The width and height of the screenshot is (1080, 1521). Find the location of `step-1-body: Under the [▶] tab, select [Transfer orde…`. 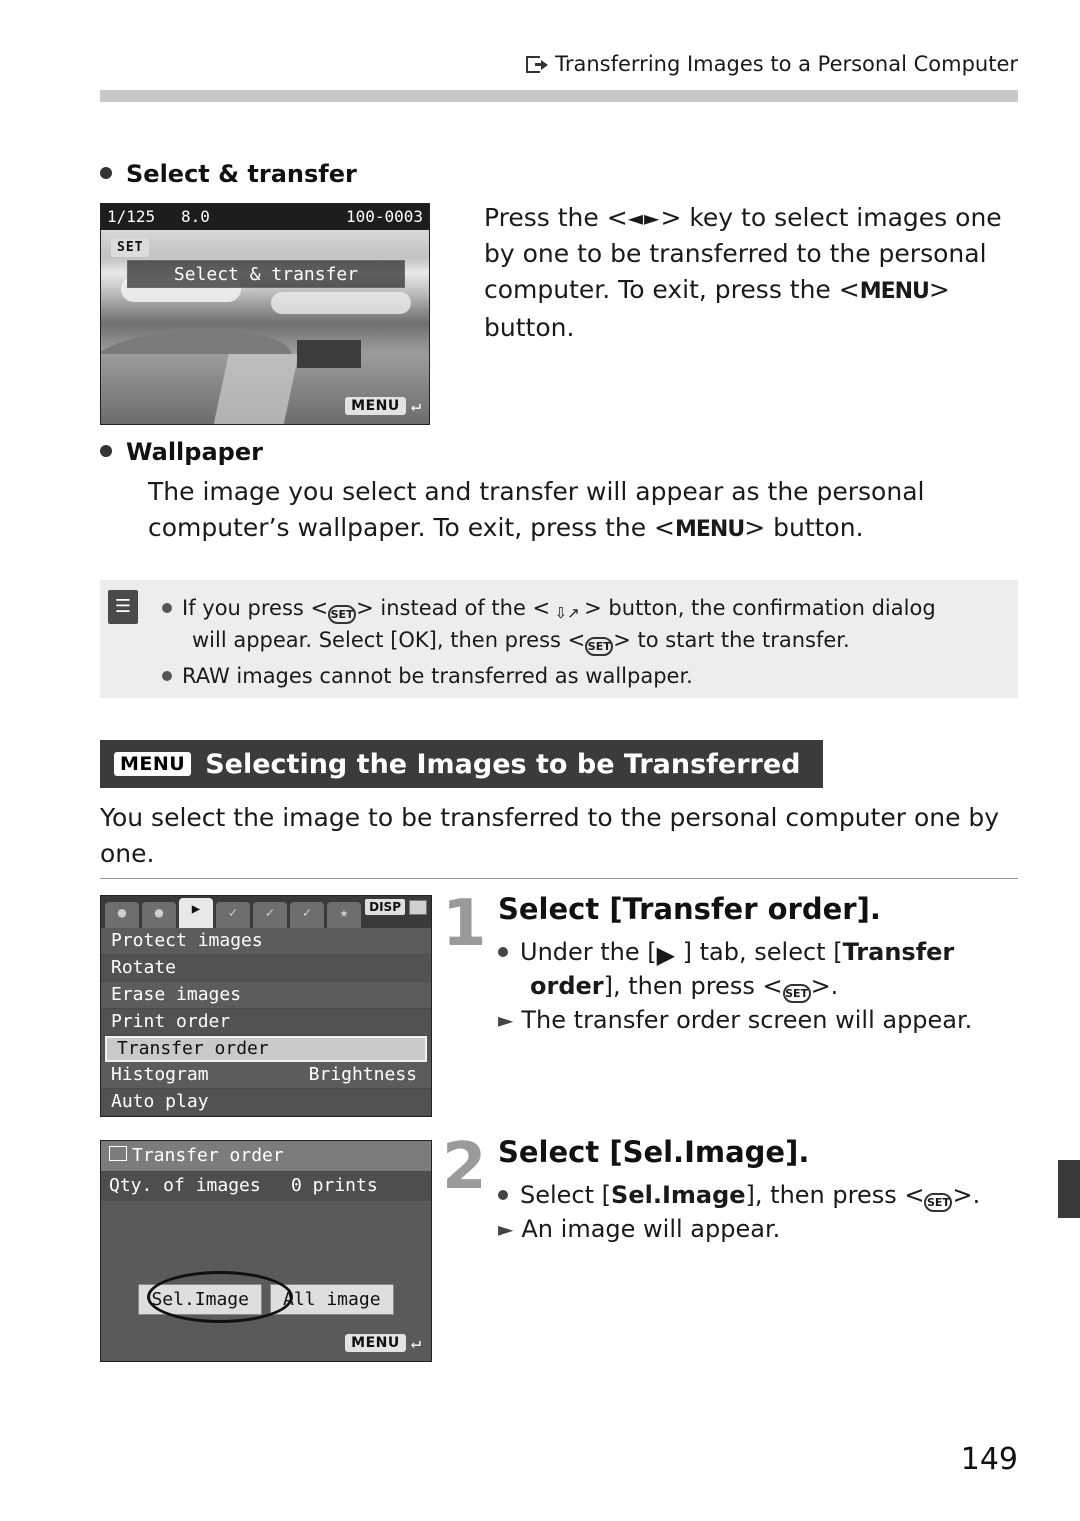

step-1-body: Under the [▶] tab, select [Transfer orde… is located at coordinates (759, 986).